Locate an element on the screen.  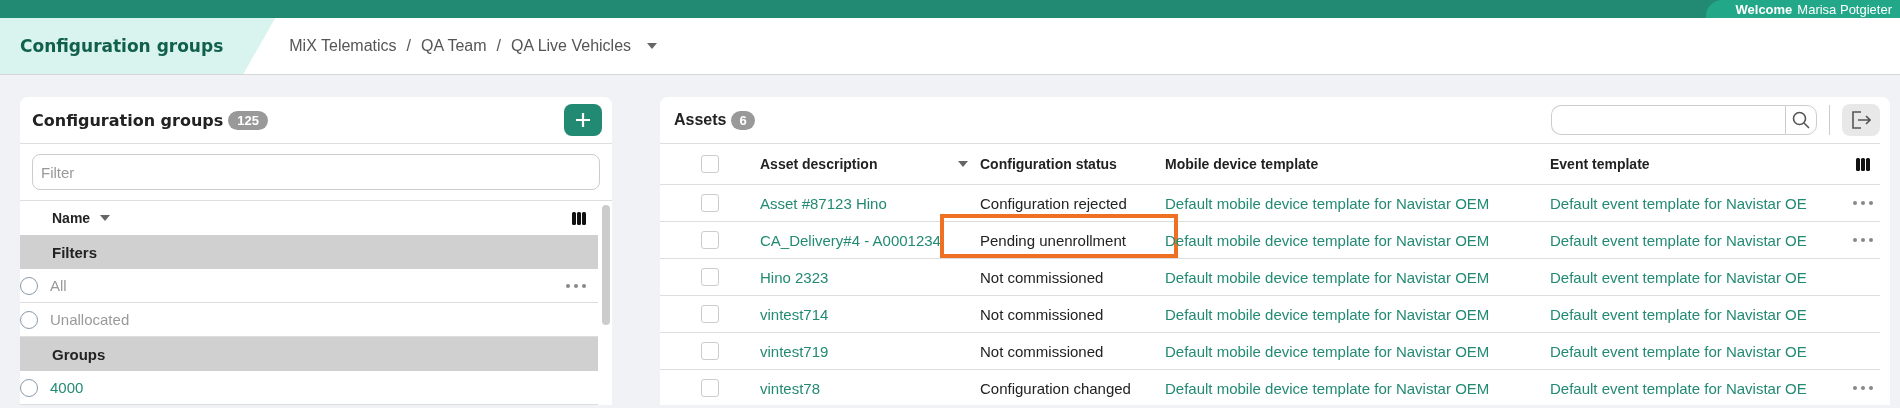
plus-icon is located at coordinates (583, 120).